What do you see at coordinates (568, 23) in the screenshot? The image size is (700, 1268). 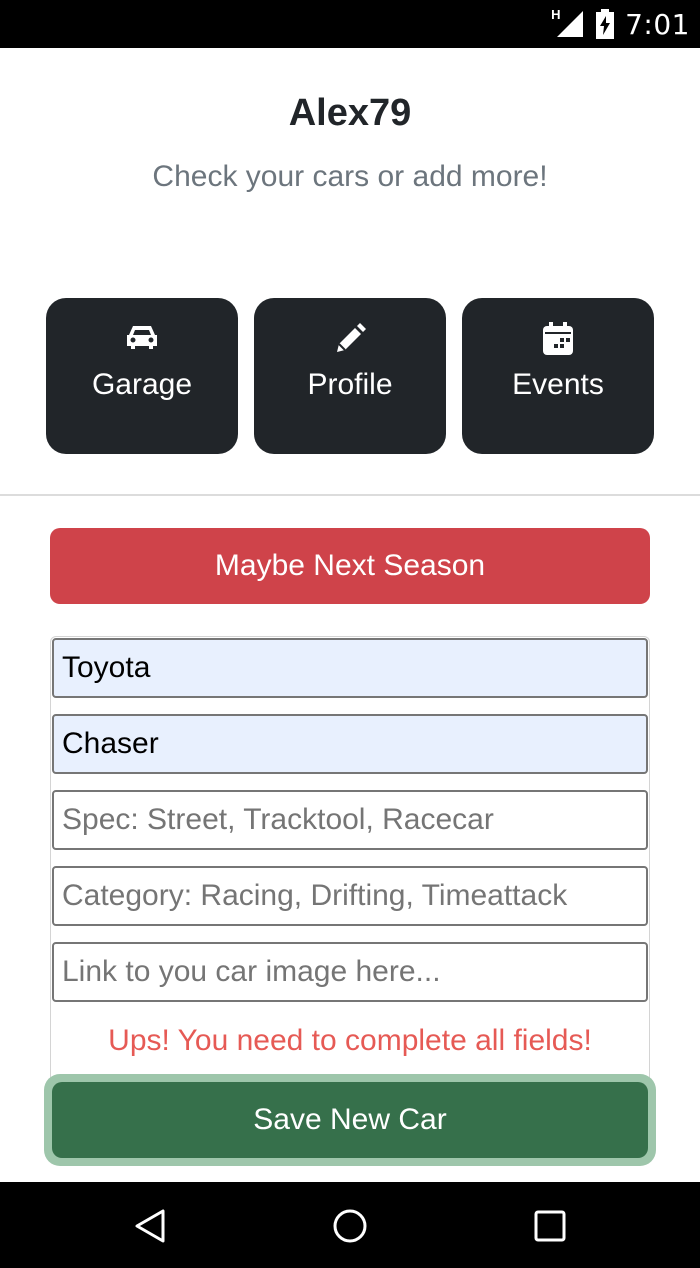 I see `signal-icon: H` at bounding box center [568, 23].